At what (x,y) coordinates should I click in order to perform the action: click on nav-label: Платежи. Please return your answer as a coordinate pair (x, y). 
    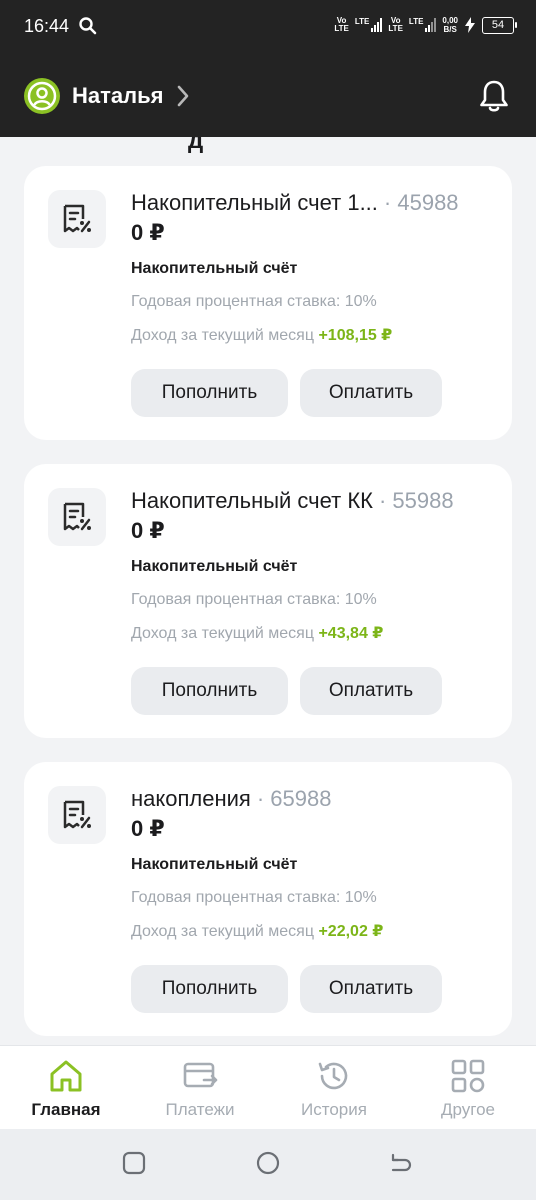
    Looking at the image, I should click on (200, 1109).